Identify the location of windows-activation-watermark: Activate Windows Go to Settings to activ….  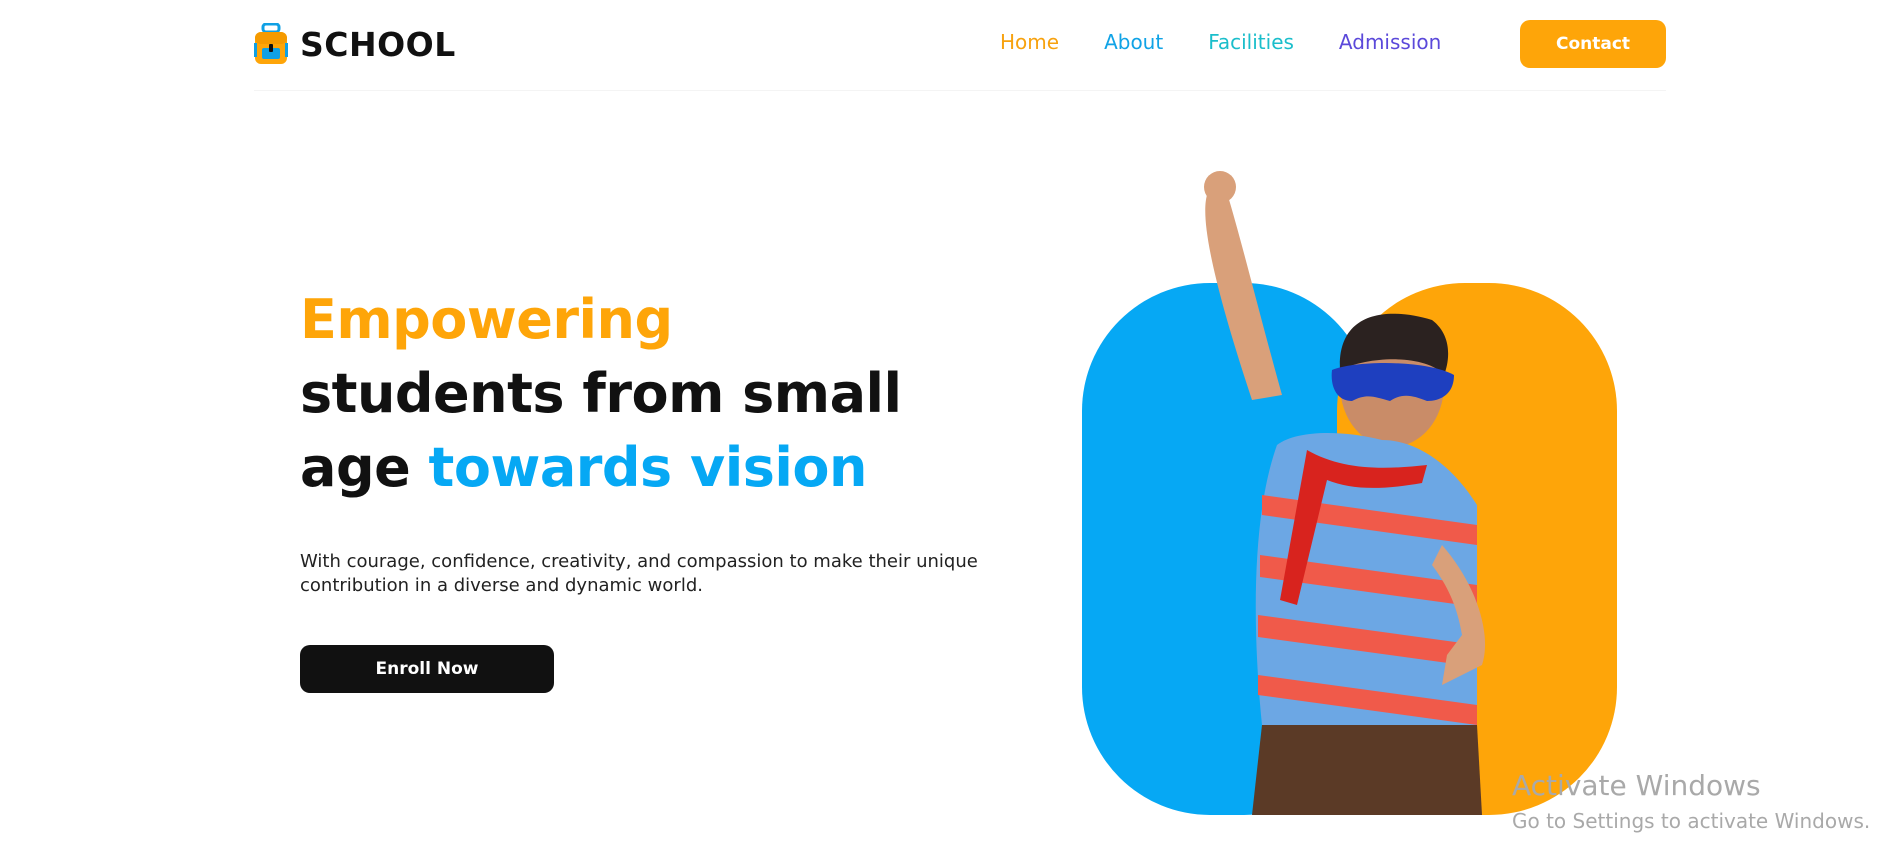
(1691, 801).